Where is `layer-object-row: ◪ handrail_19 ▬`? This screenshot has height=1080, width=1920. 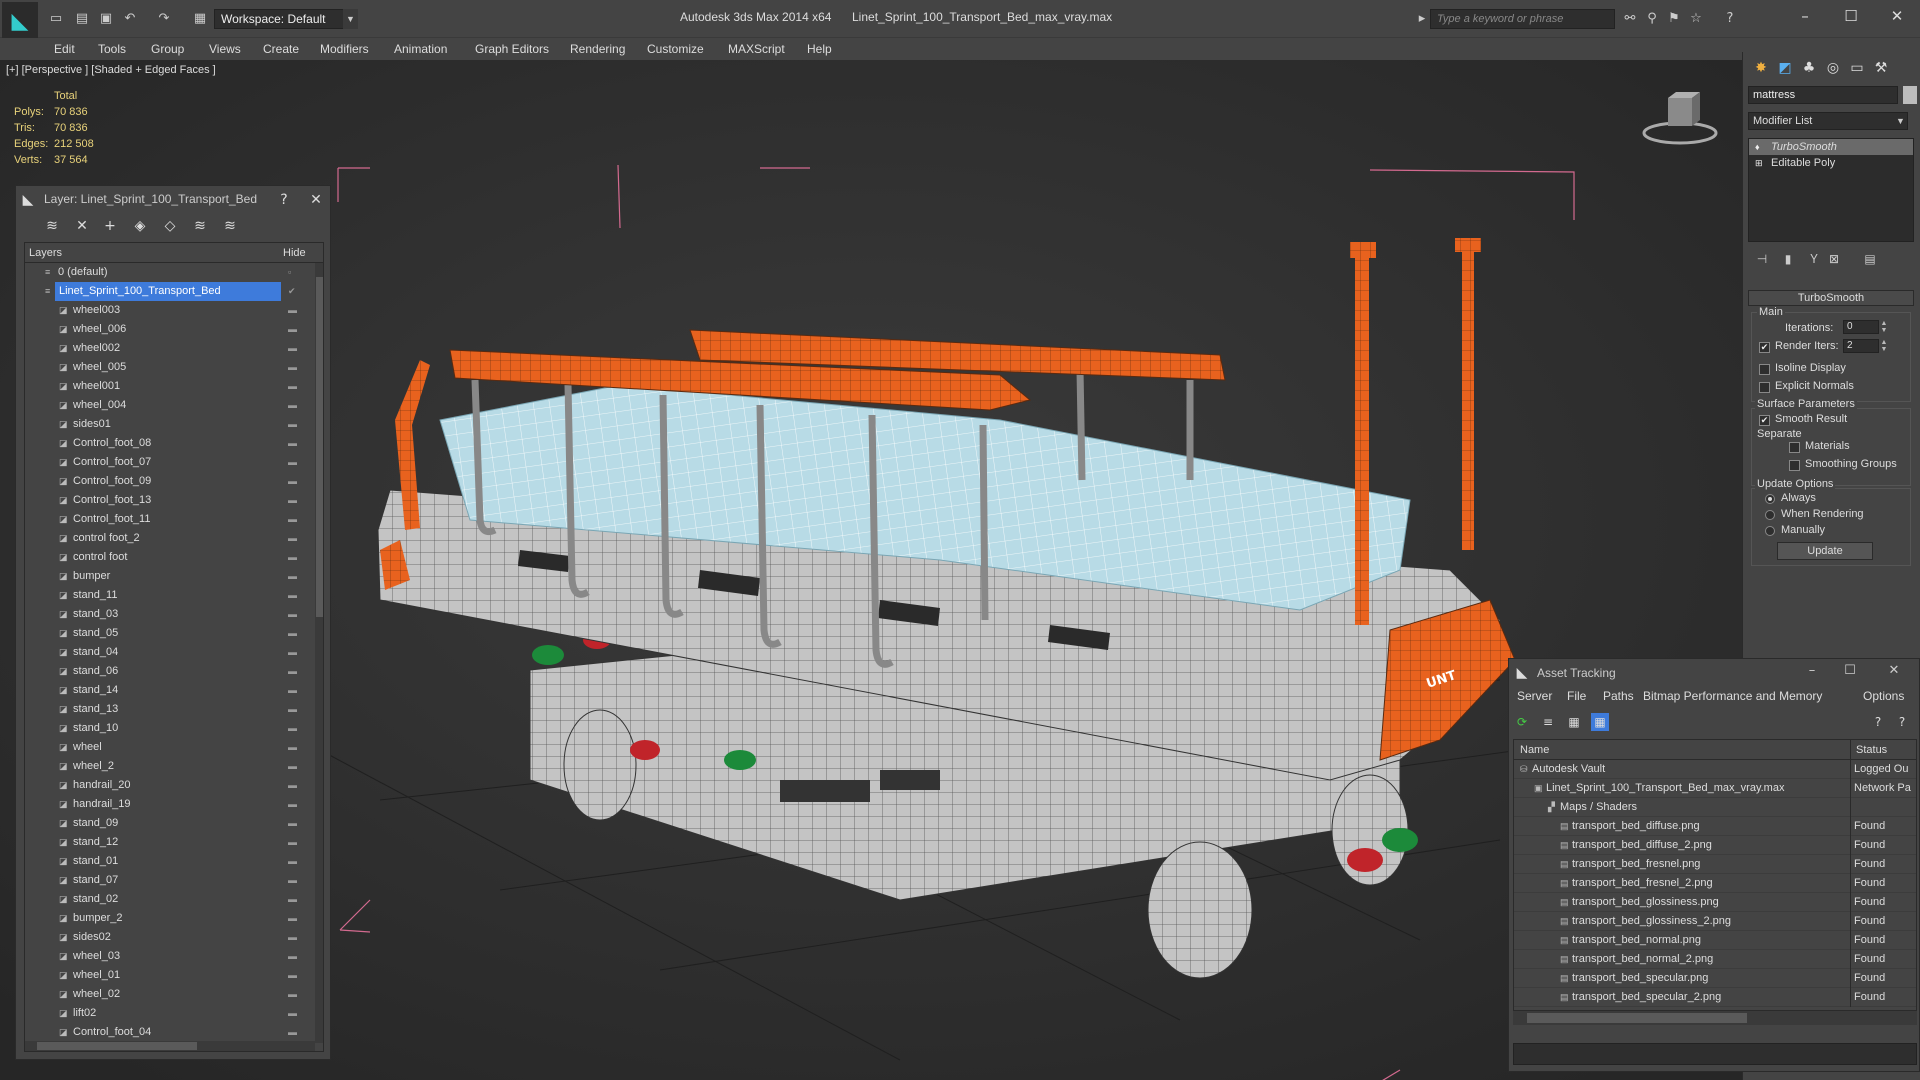 layer-object-row: ◪ handrail_19 ▬ is located at coordinates (174, 804).